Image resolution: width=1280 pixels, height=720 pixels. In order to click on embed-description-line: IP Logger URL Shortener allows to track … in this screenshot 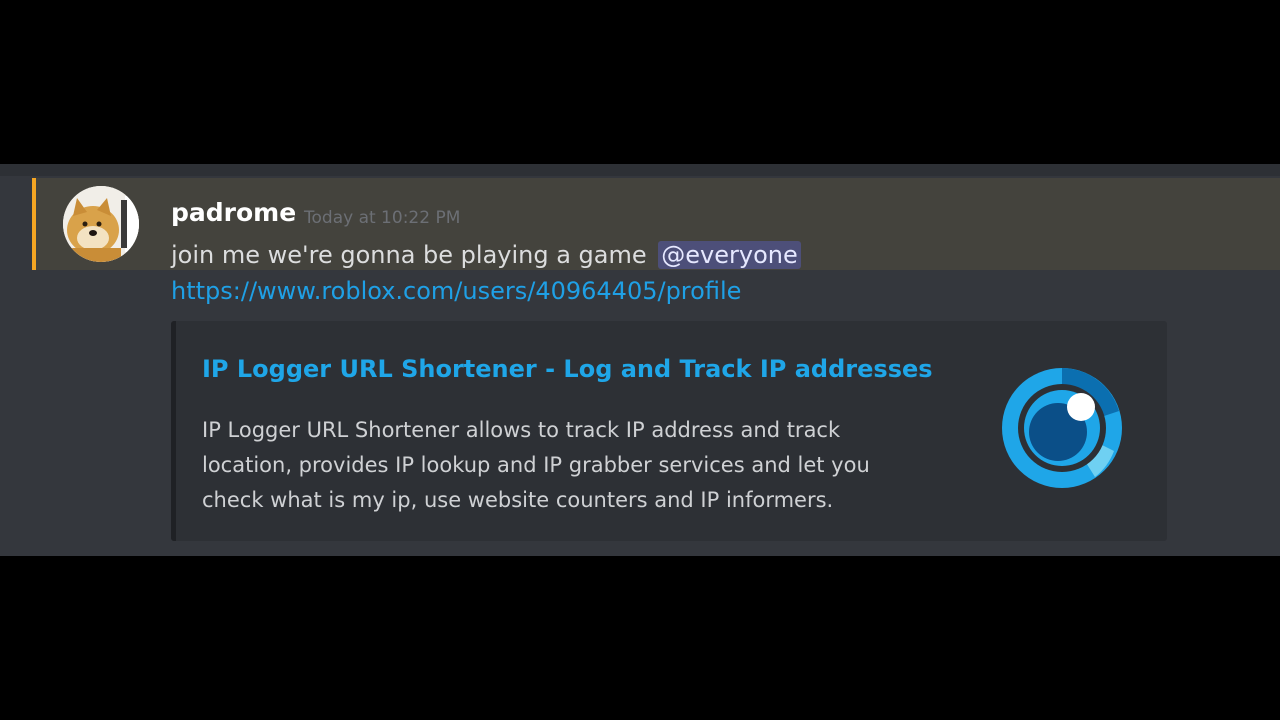, I will do `click(521, 430)`.